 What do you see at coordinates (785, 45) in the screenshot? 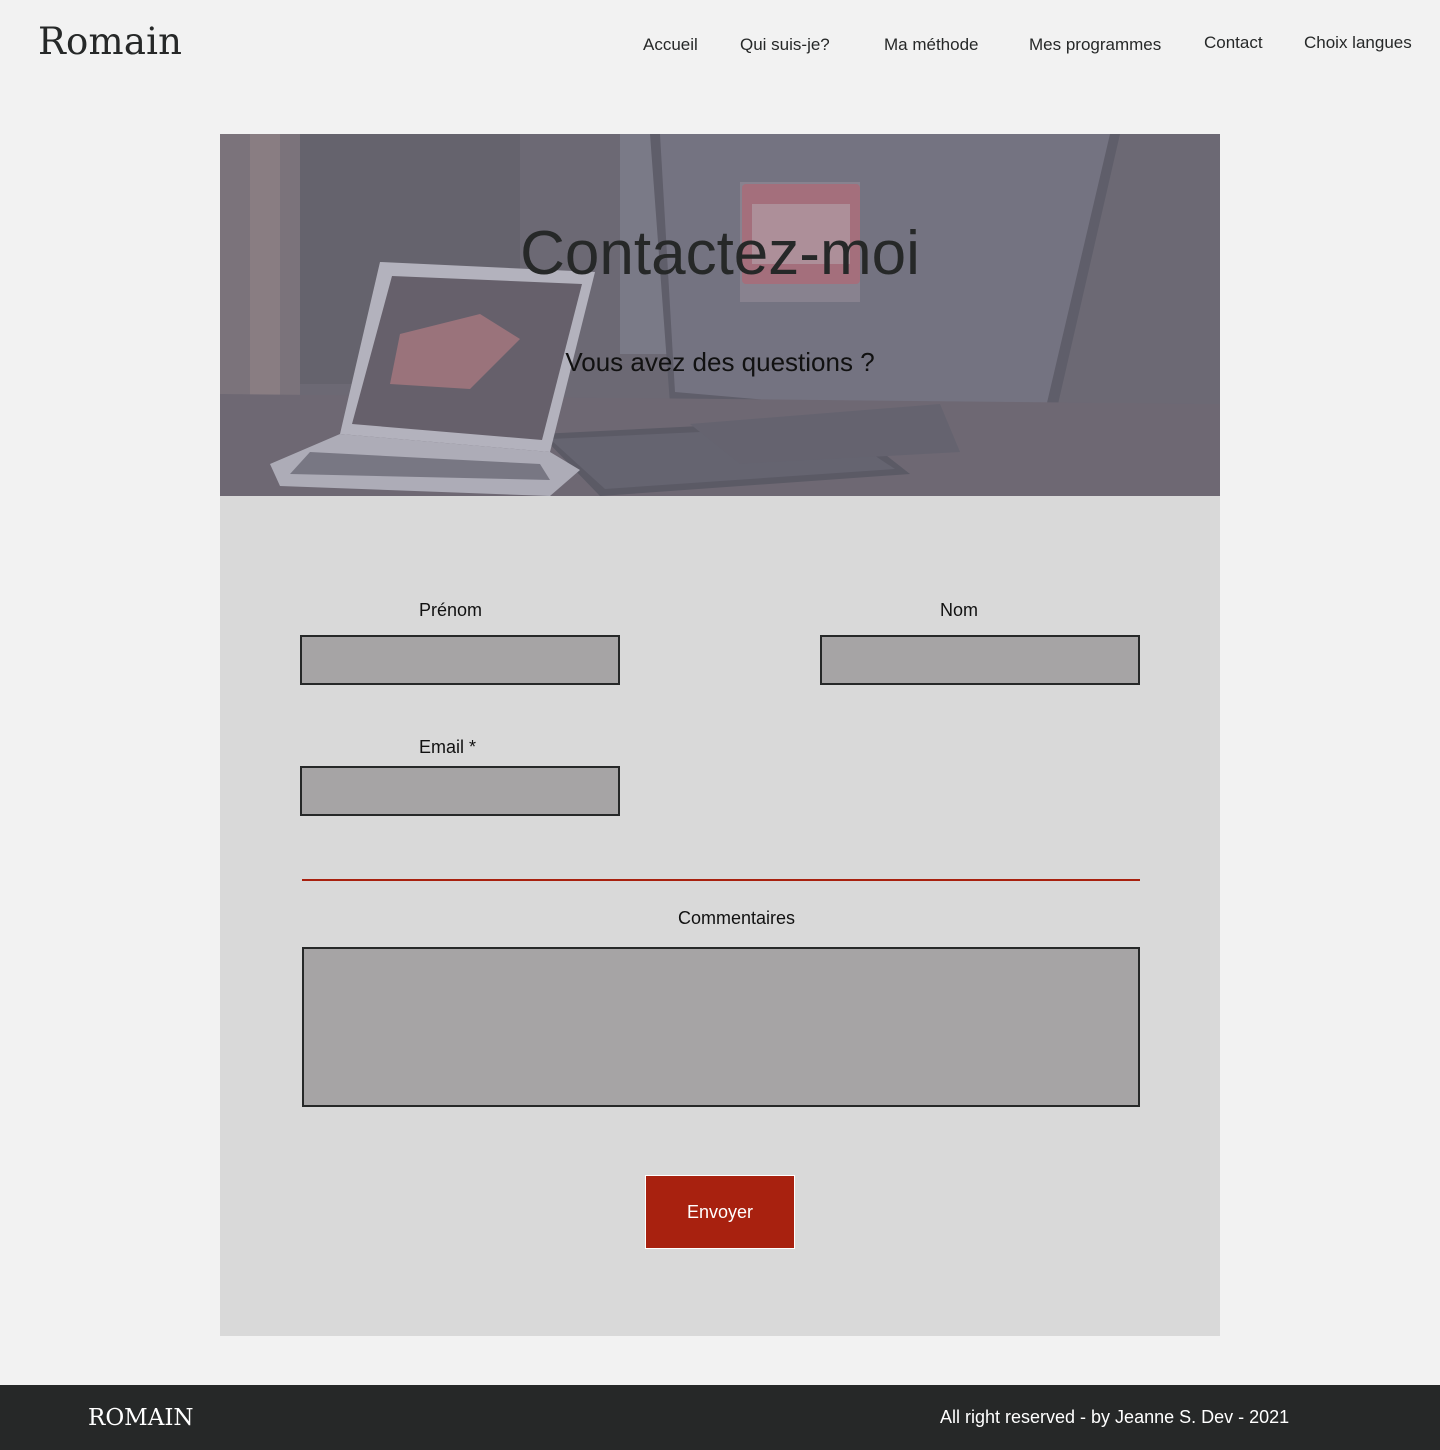
I see `nav-link-qui-suis-je: Qui suis-je?` at bounding box center [785, 45].